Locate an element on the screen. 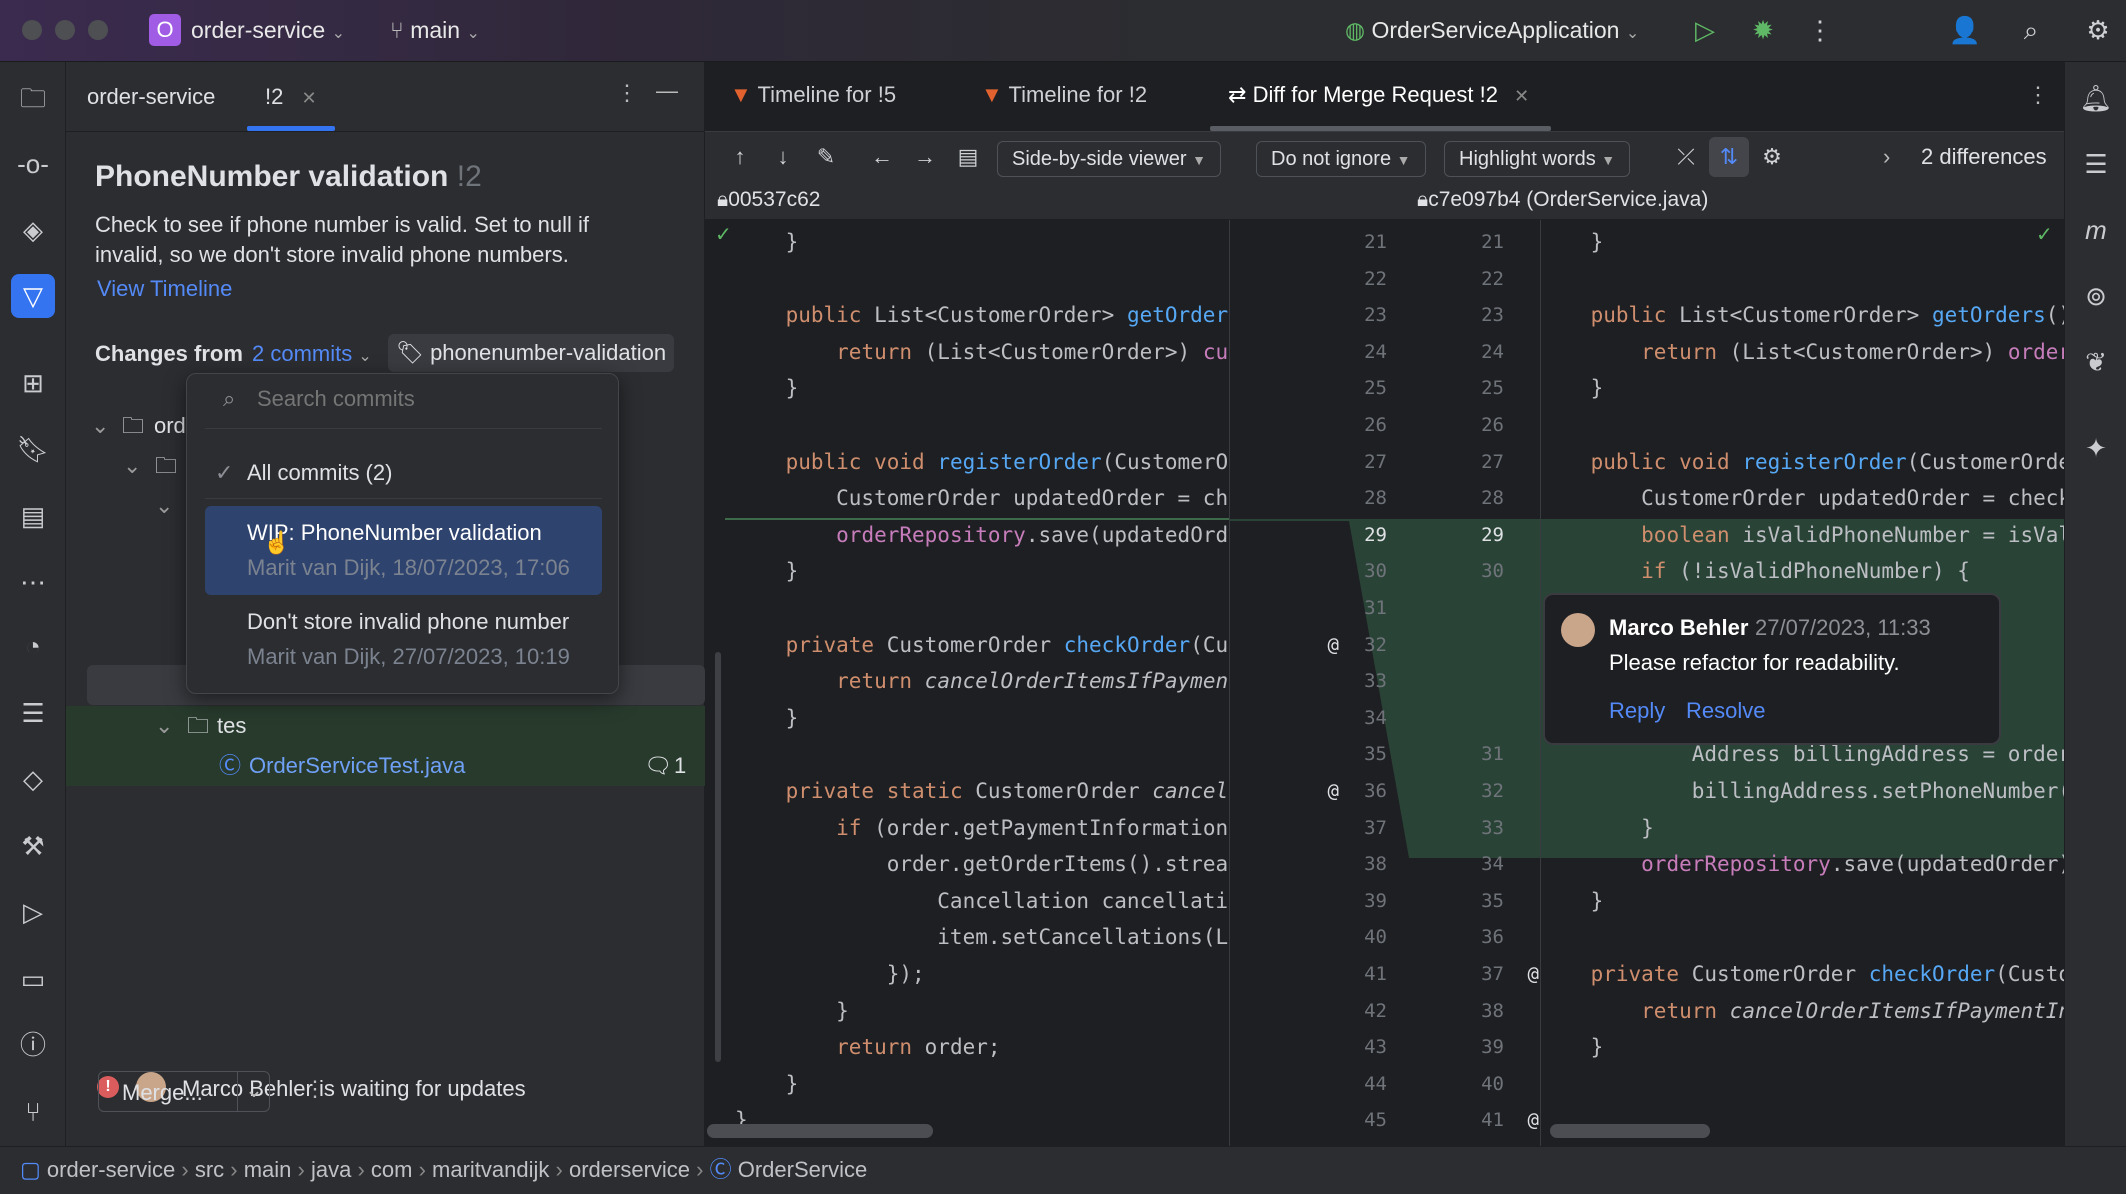 Image resolution: width=2126 pixels, height=1194 pixels. hide-icon: — is located at coordinates (667, 91).